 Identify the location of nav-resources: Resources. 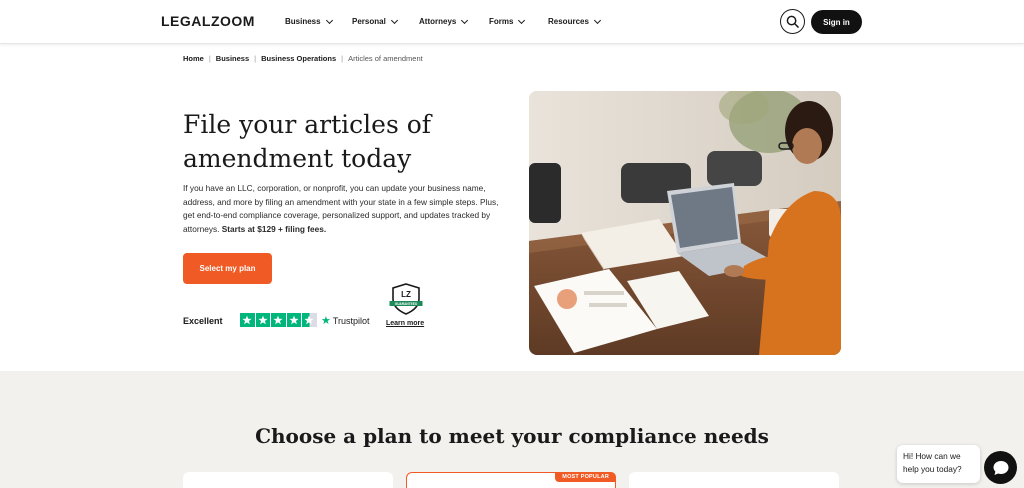
(574, 21).